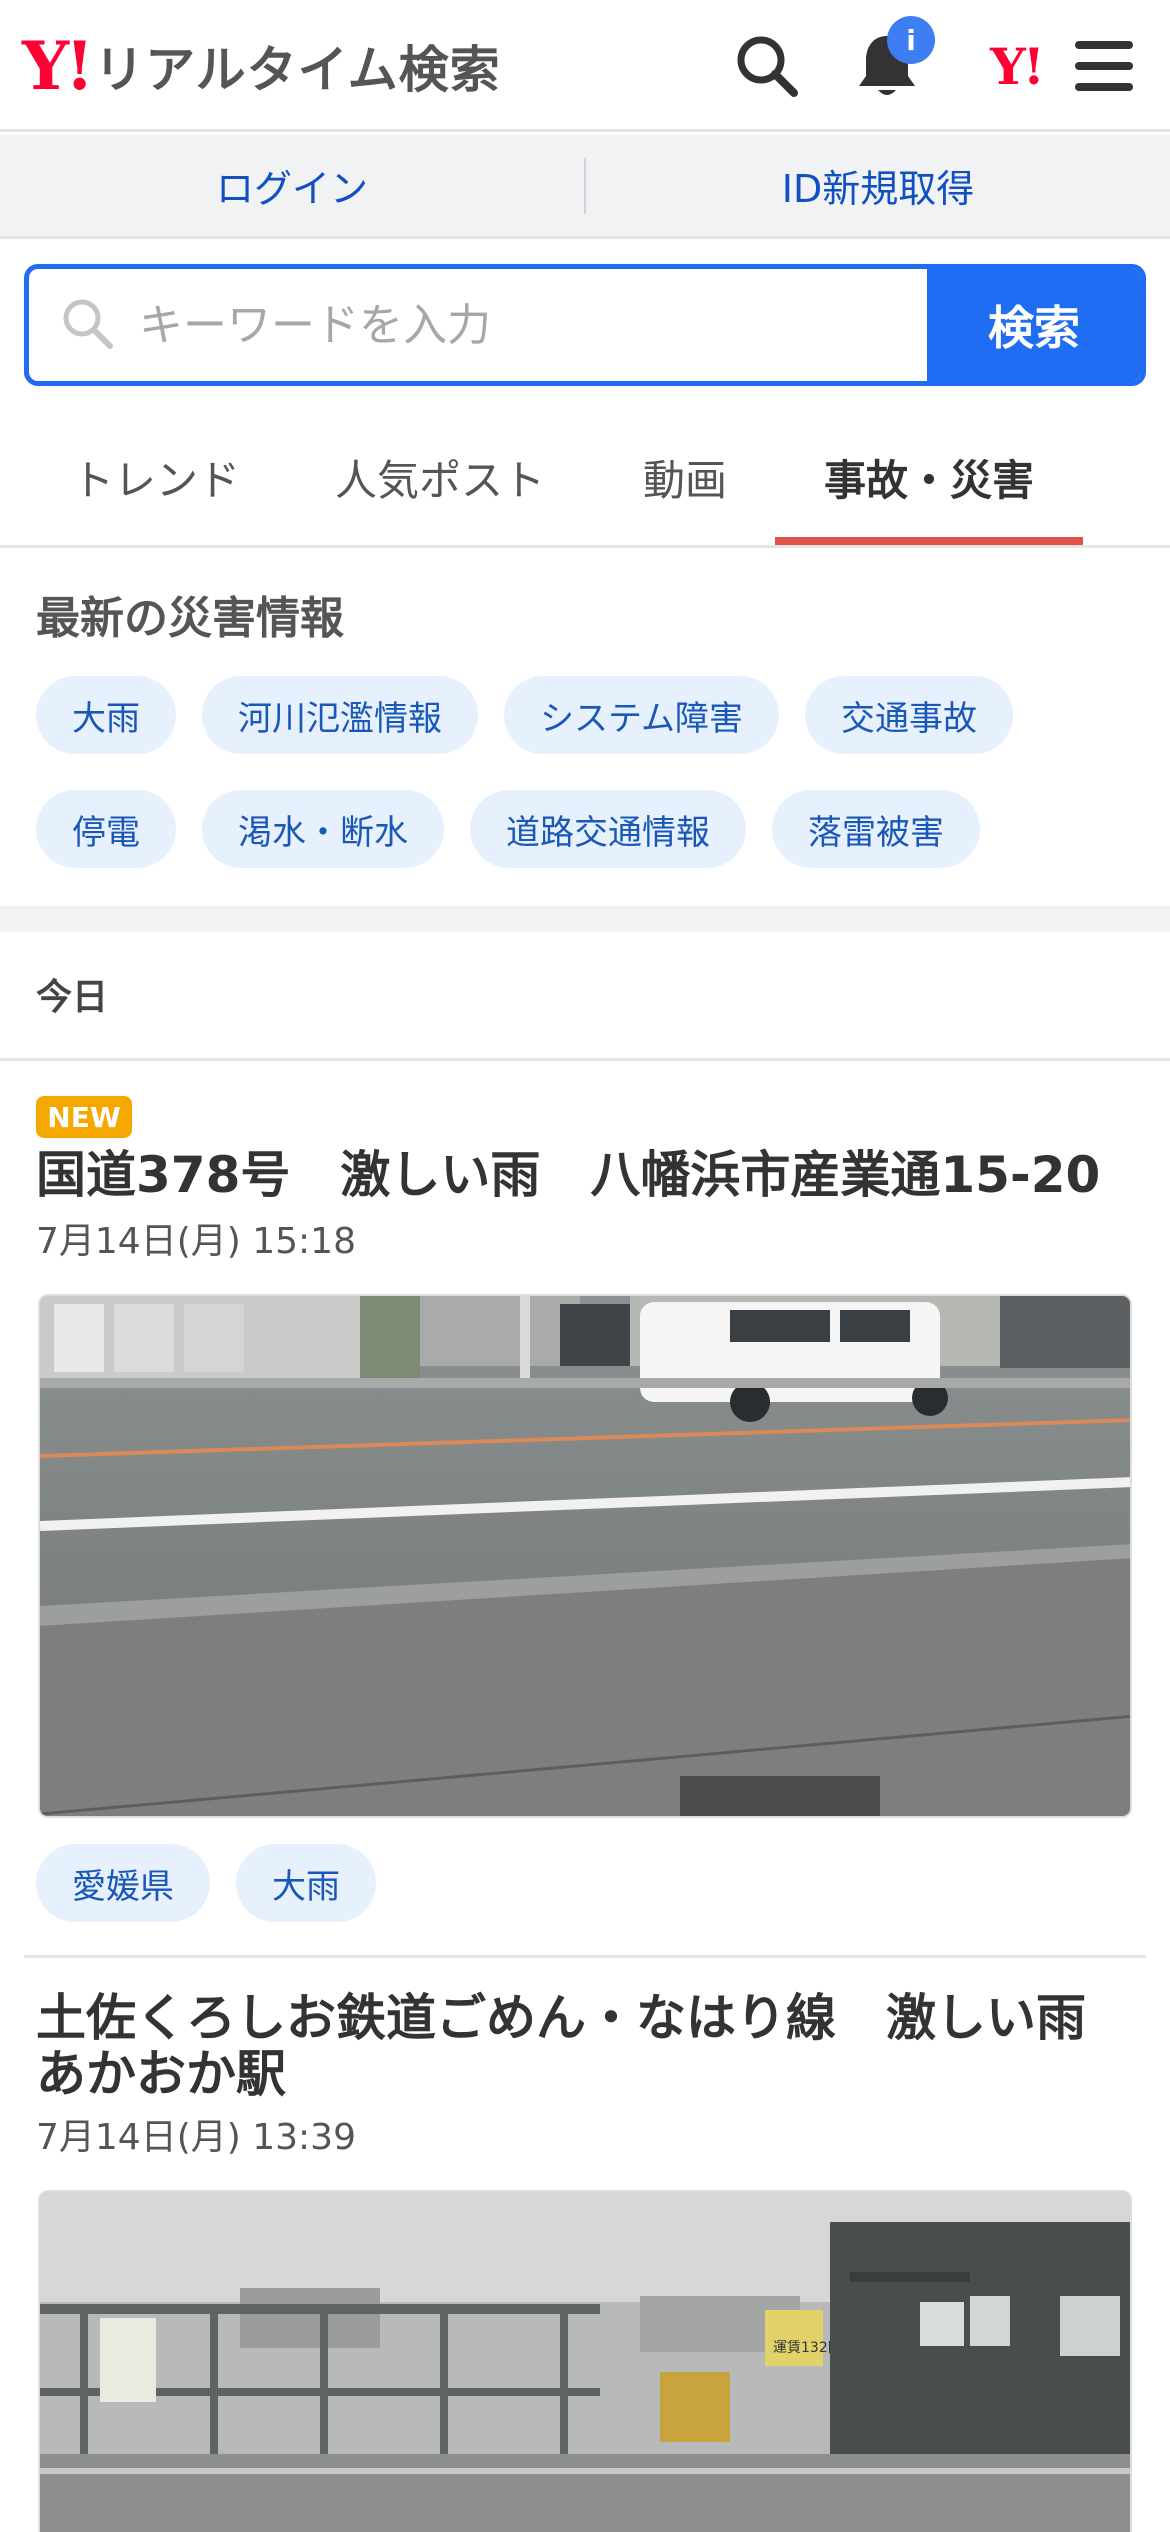 This screenshot has height=2532, width=1170. I want to click on article-title-line-1: 土佐くろしお鉄道ごめん・なはり線 激しい雨, so click(561, 2018).